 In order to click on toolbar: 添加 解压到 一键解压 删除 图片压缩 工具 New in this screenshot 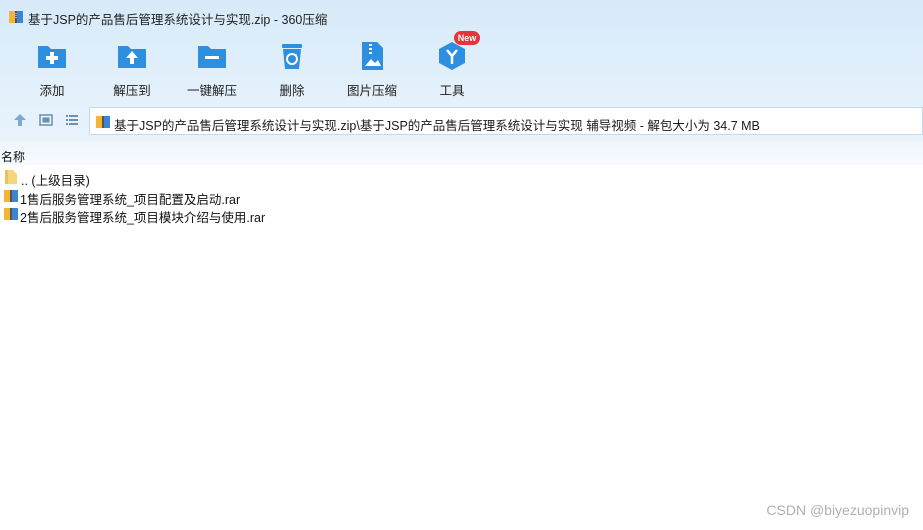, I will do `click(461, 65)`.